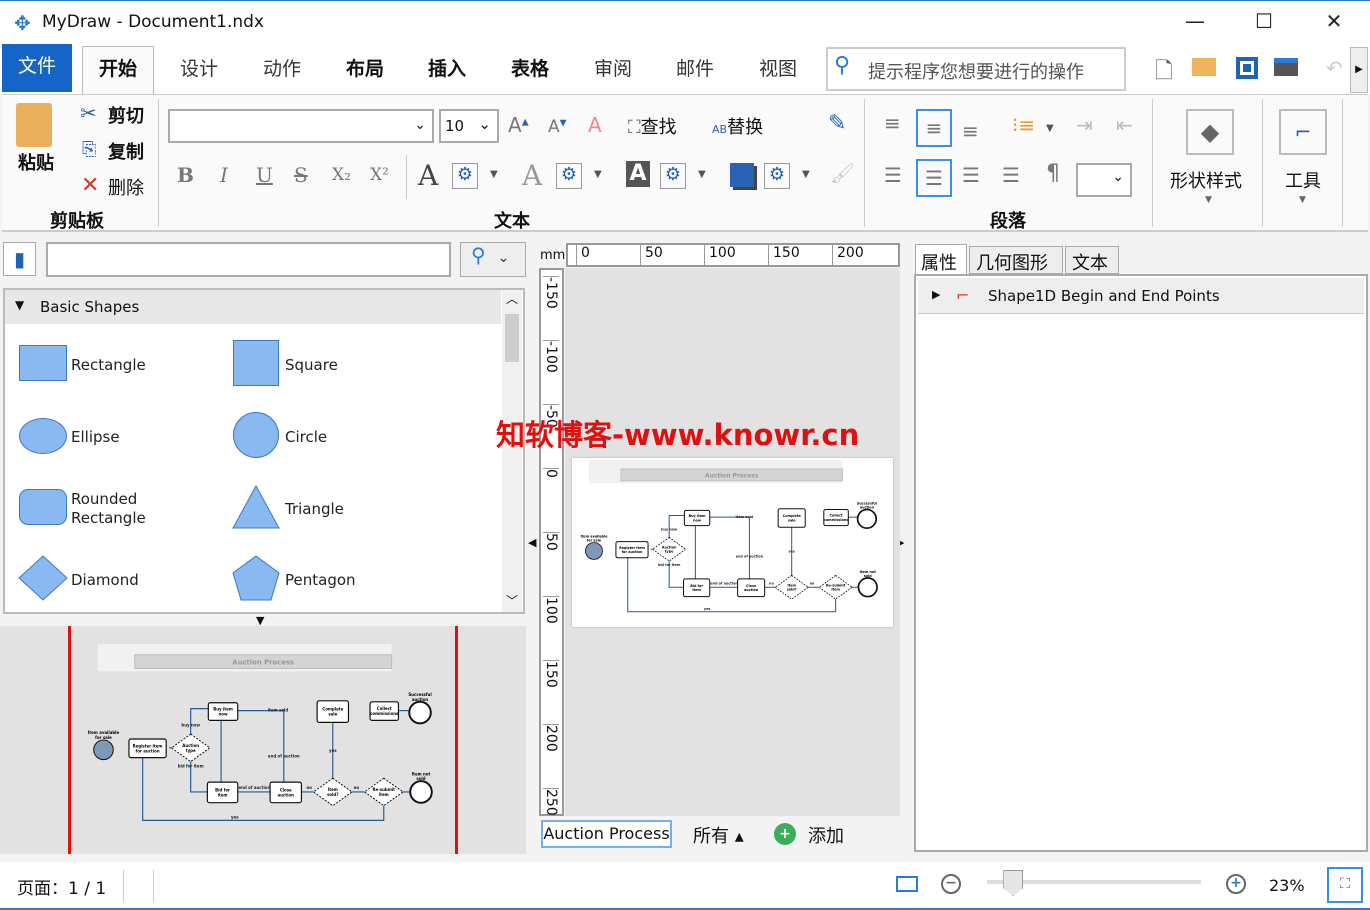 Image resolution: width=1370 pixels, height=910 pixels. What do you see at coordinates (256, 507) in the screenshot?
I see `triangle-shape-icon` at bounding box center [256, 507].